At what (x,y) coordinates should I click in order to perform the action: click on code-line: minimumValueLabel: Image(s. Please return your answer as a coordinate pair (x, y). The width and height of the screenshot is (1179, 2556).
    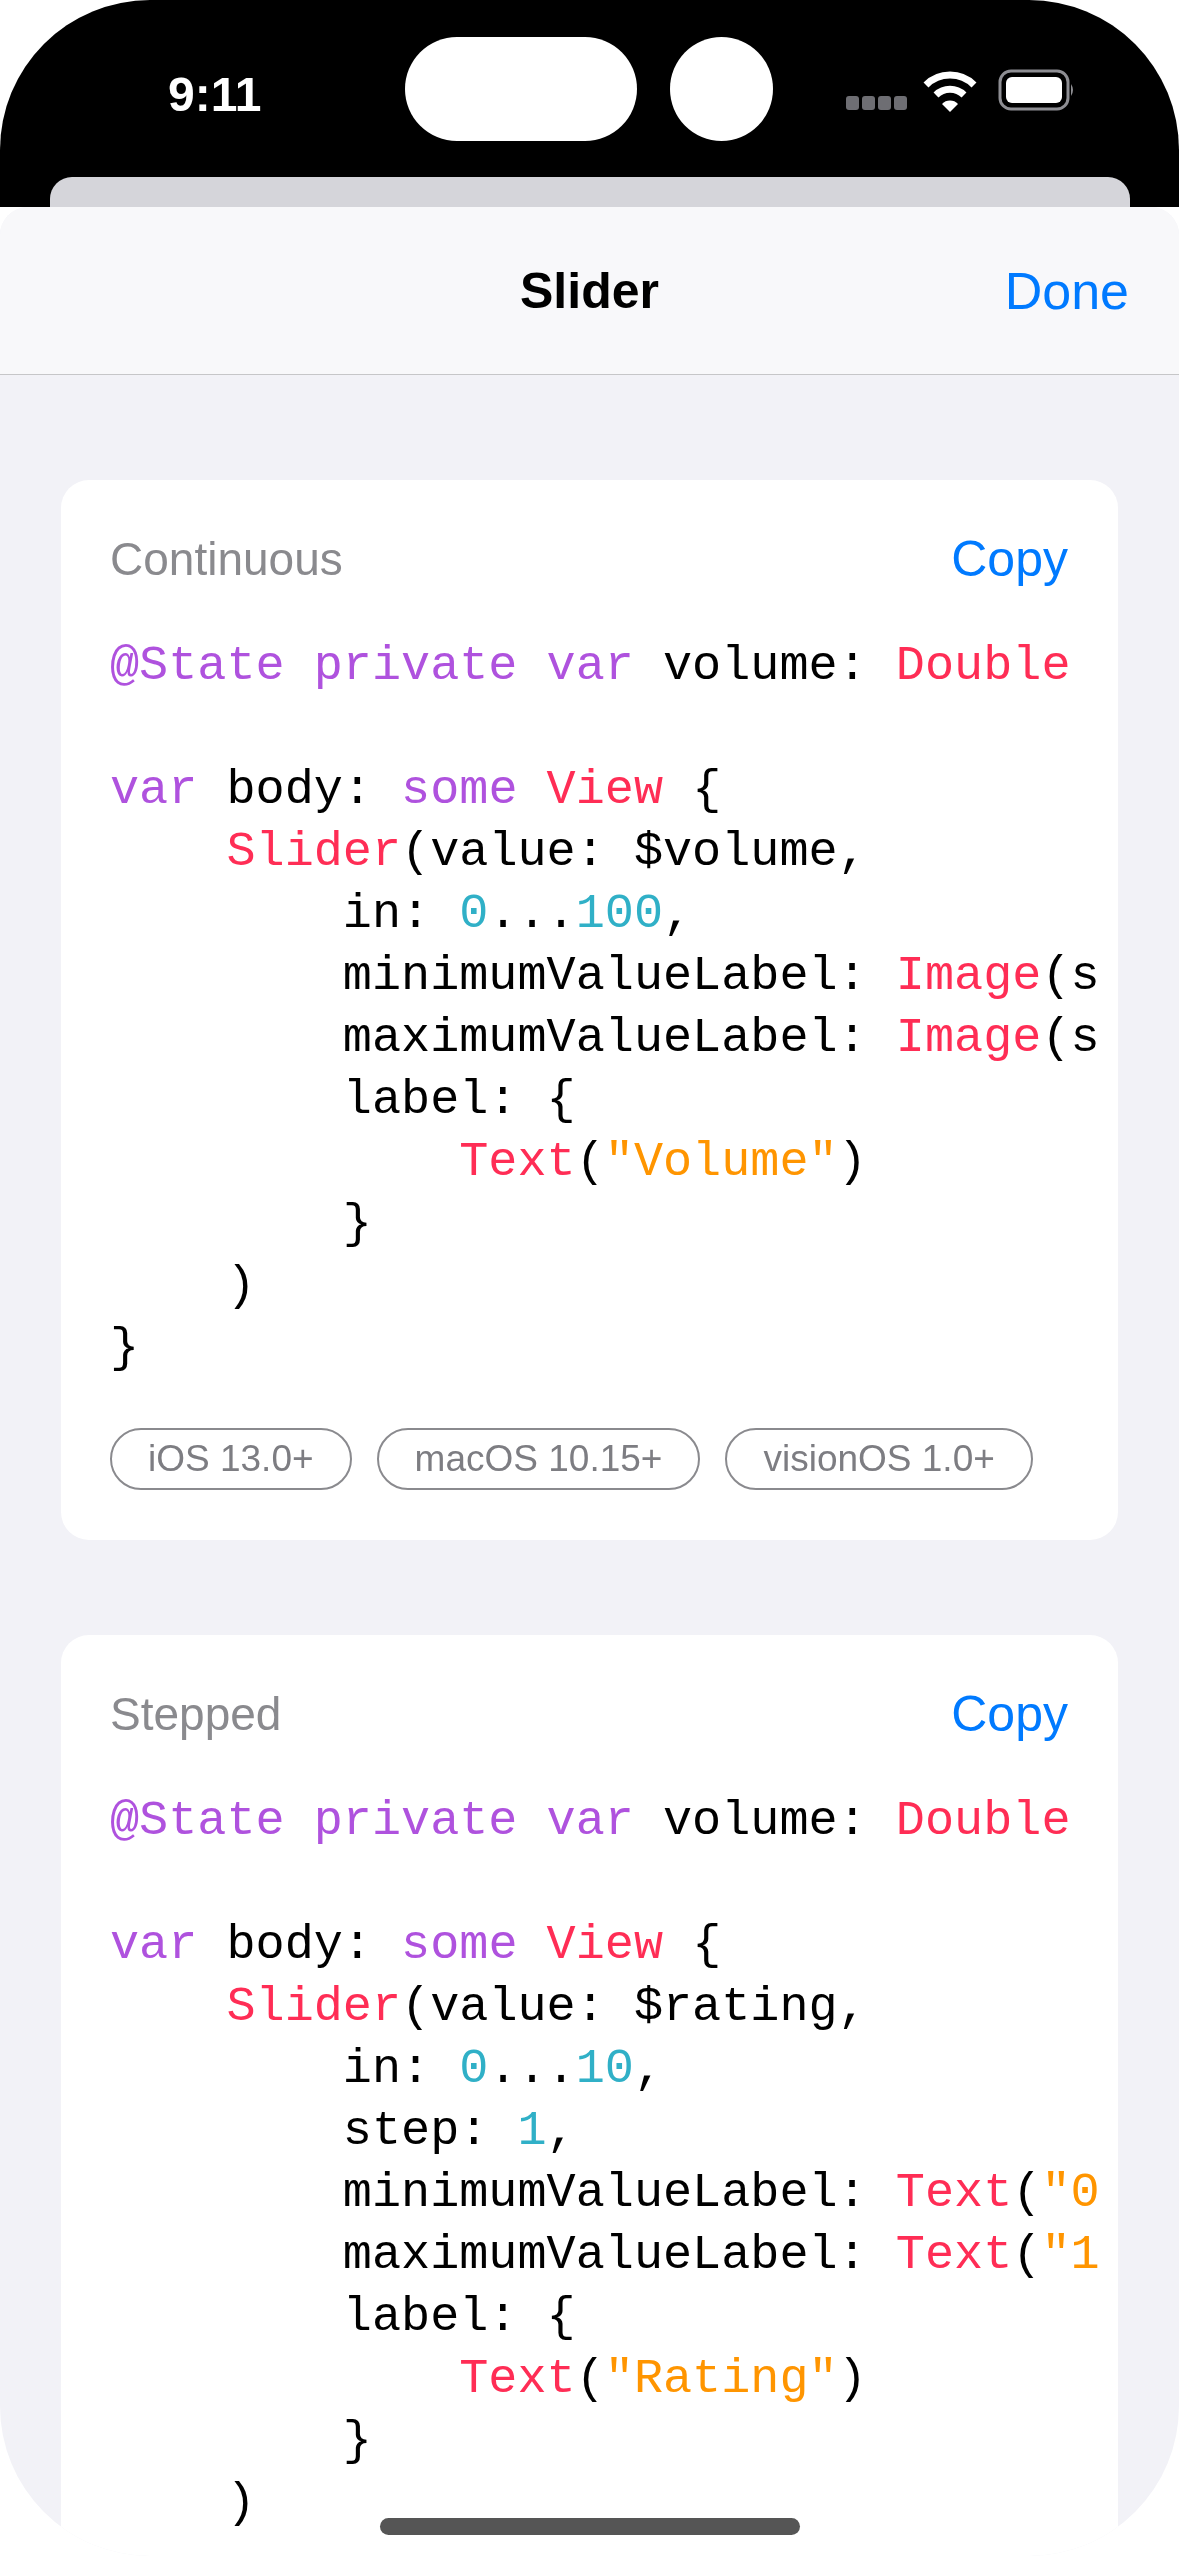
    Looking at the image, I should click on (720, 977).